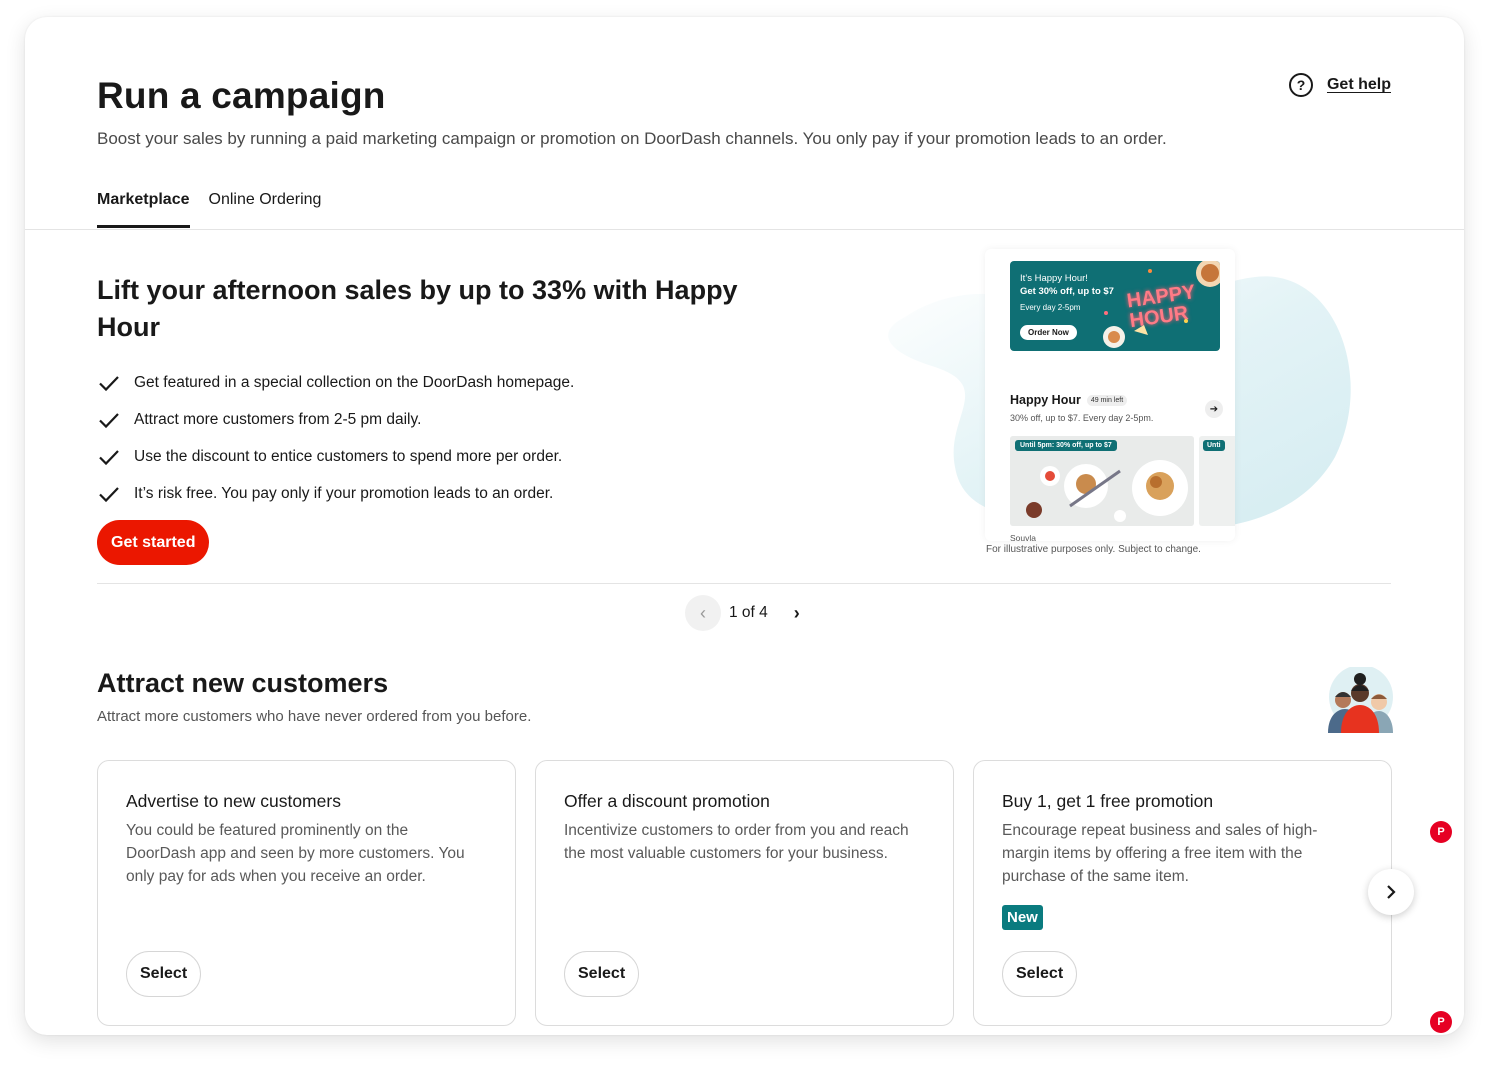 This screenshot has width=1489, height=1067. Describe the element at coordinates (1300, 85) in the screenshot. I see `question-circle-icon: ?` at that location.